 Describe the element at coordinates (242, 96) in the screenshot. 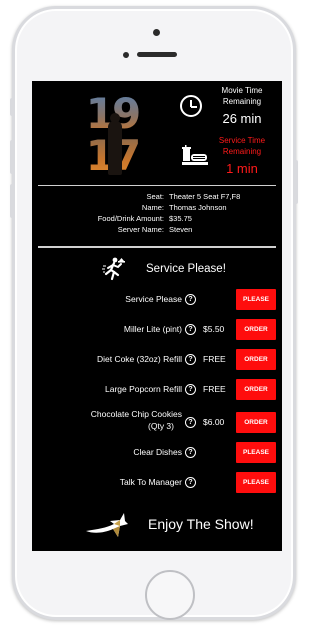

I see `movie-time-label: Movie Time Remaining` at that location.